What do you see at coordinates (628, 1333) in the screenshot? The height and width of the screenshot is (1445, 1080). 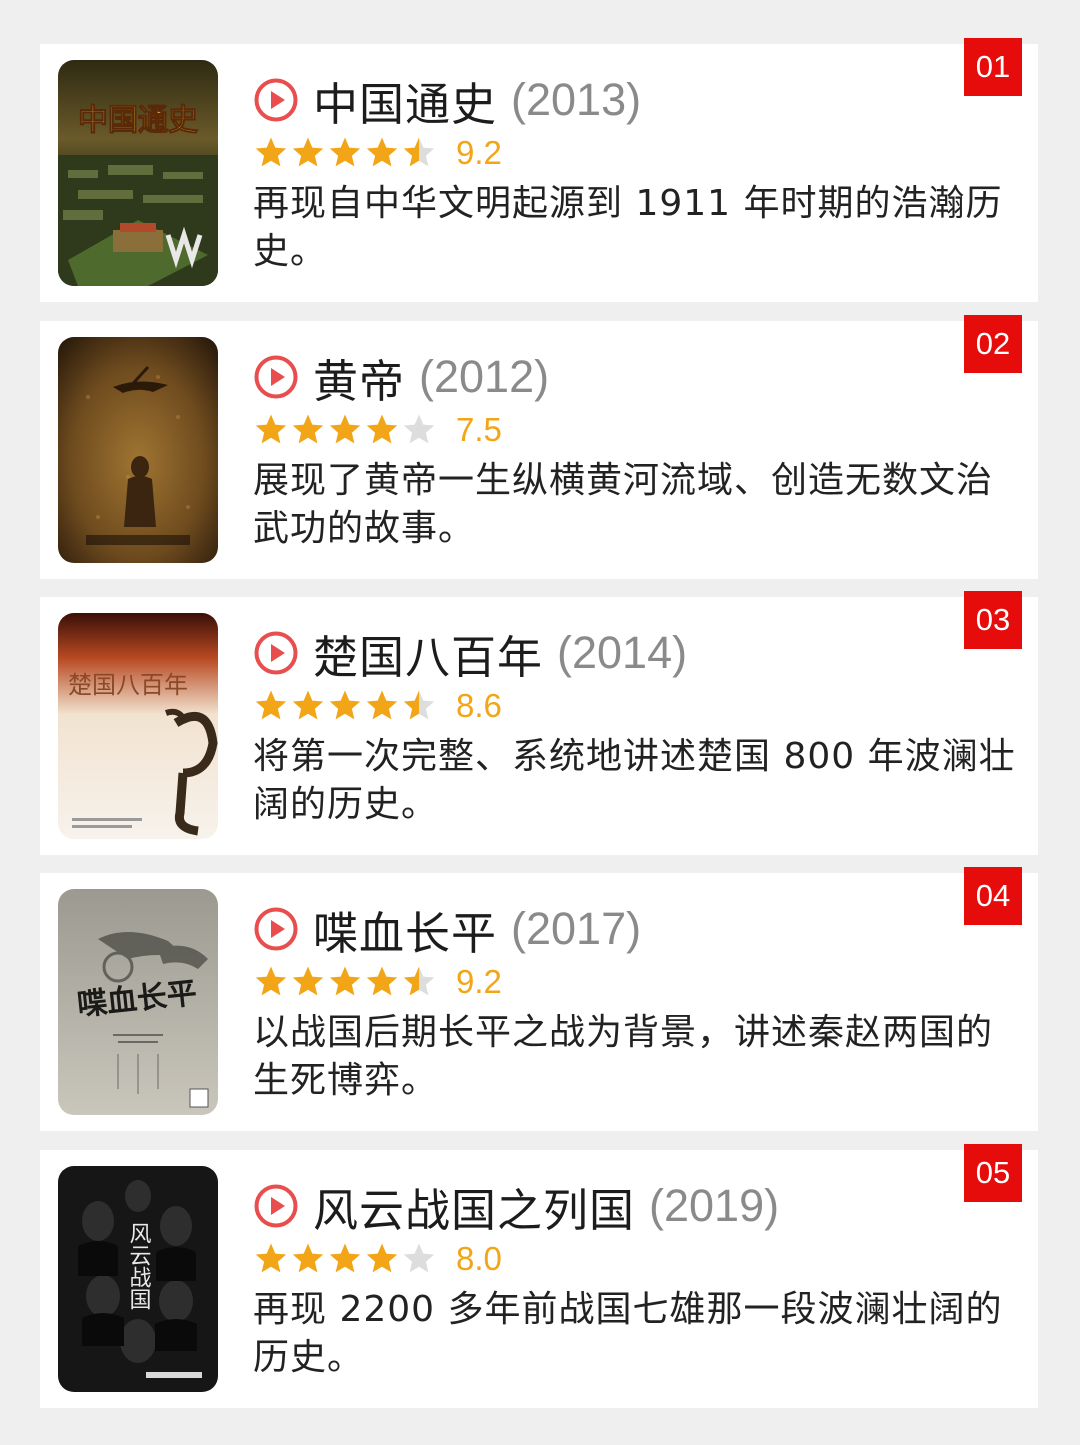 I see `item-description: 再现 2200 多年前战国七雄那一段波澜壮阔的历史。` at bounding box center [628, 1333].